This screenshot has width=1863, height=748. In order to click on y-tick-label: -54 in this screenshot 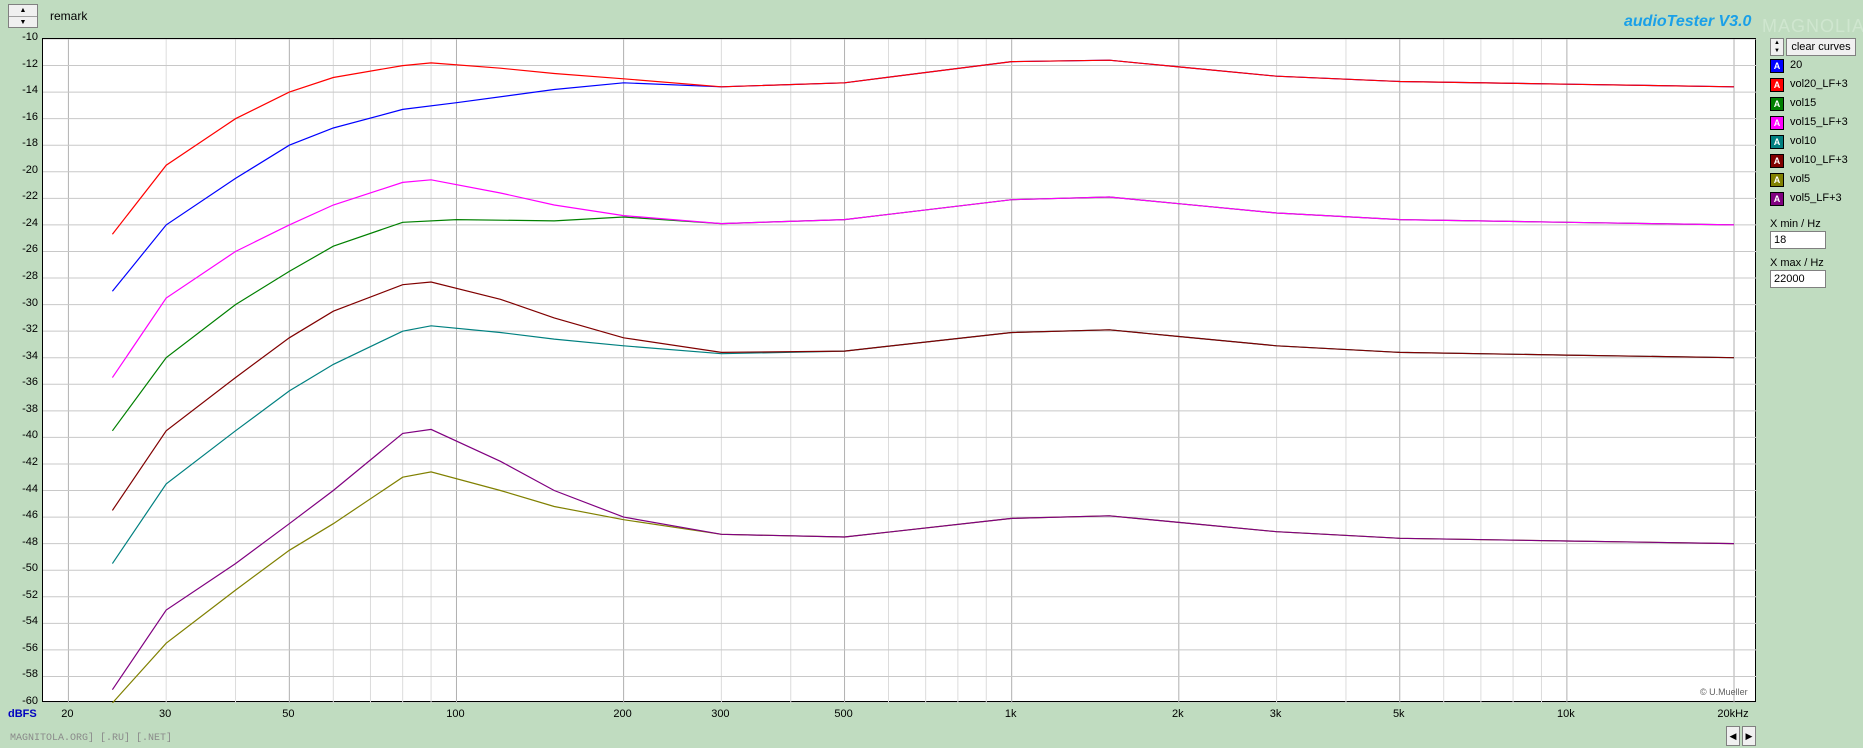, I will do `click(30, 621)`.